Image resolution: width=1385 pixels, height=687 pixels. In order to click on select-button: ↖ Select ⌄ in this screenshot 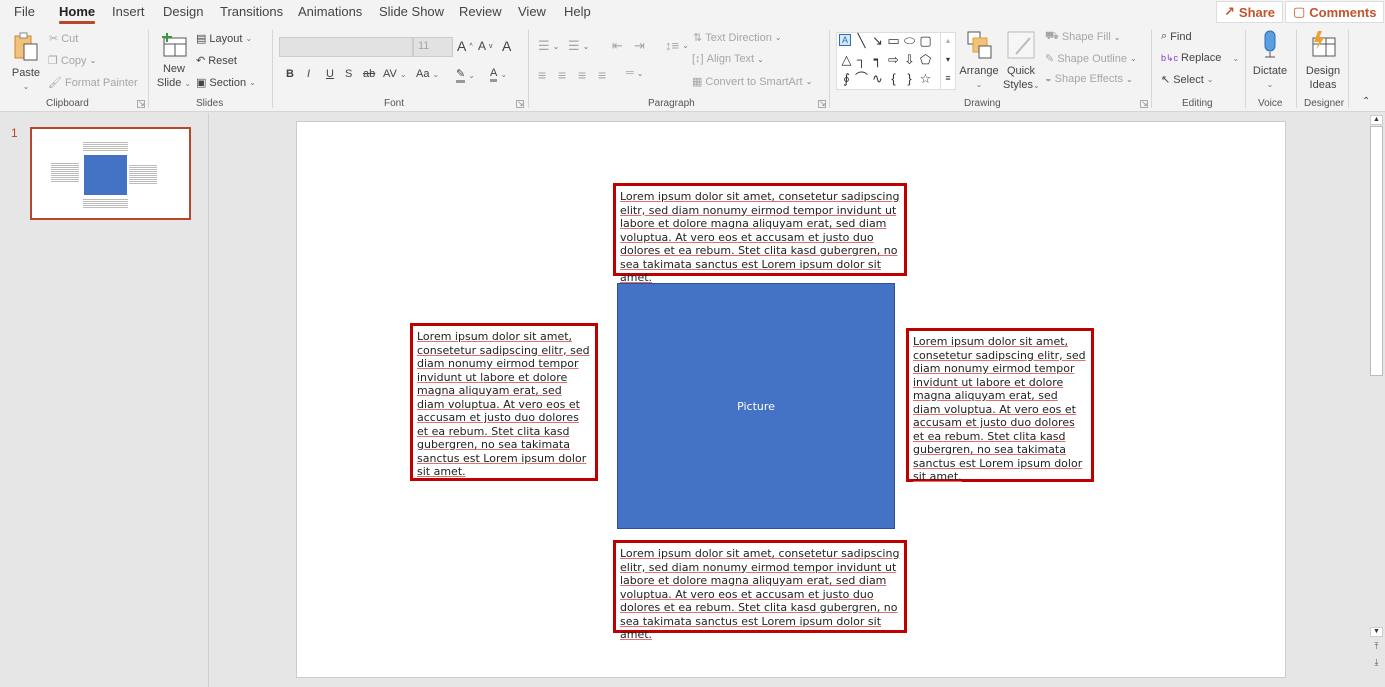, I will do `click(1187, 80)`.